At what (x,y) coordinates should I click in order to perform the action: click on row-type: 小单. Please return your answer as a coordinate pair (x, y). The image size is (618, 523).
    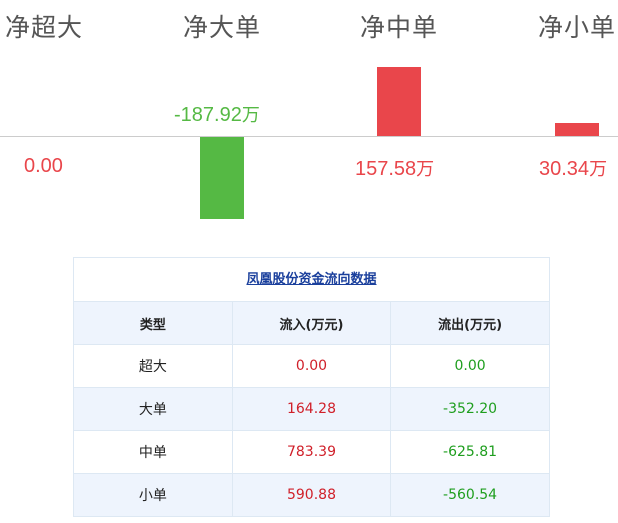
    Looking at the image, I should click on (153, 494).